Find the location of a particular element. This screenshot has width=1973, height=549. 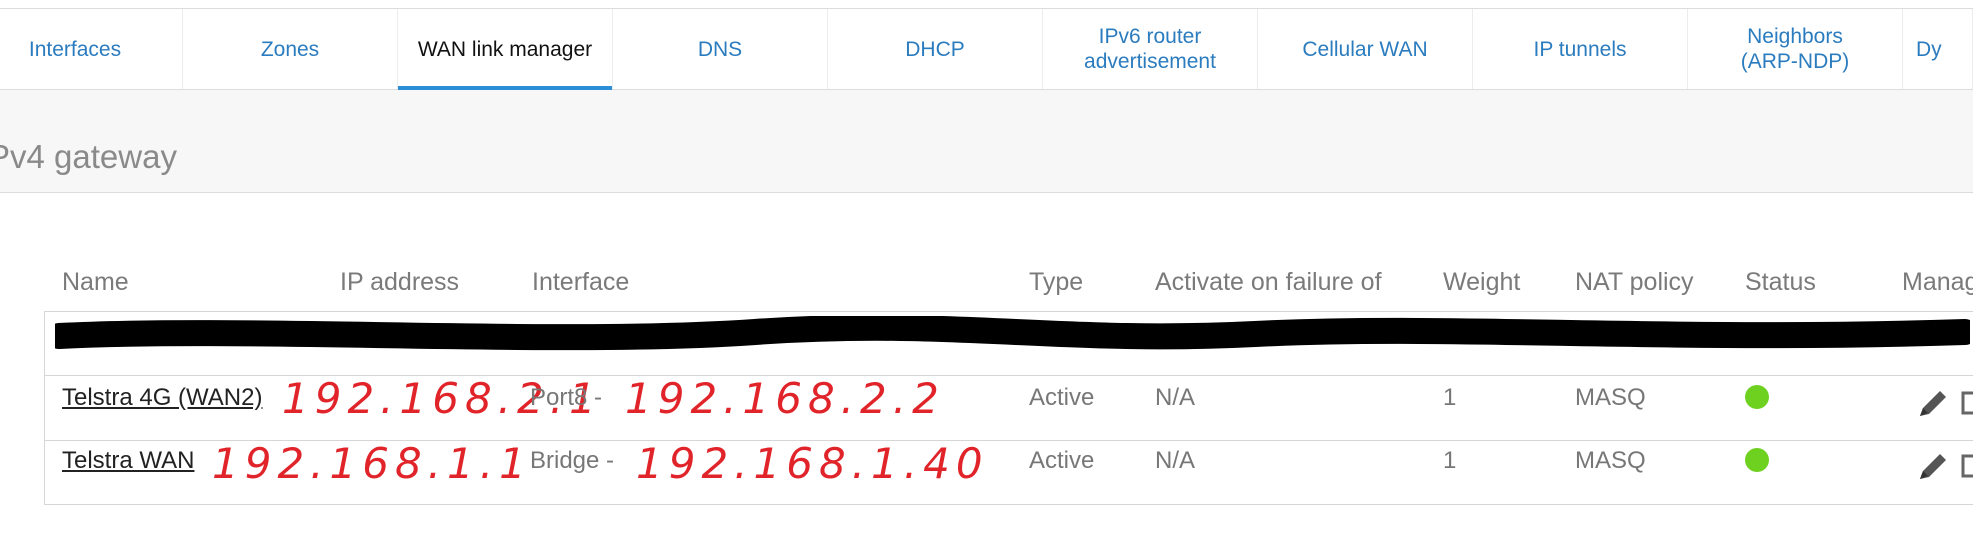

column-header-nat-policy: NAT policy is located at coordinates (1634, 282).